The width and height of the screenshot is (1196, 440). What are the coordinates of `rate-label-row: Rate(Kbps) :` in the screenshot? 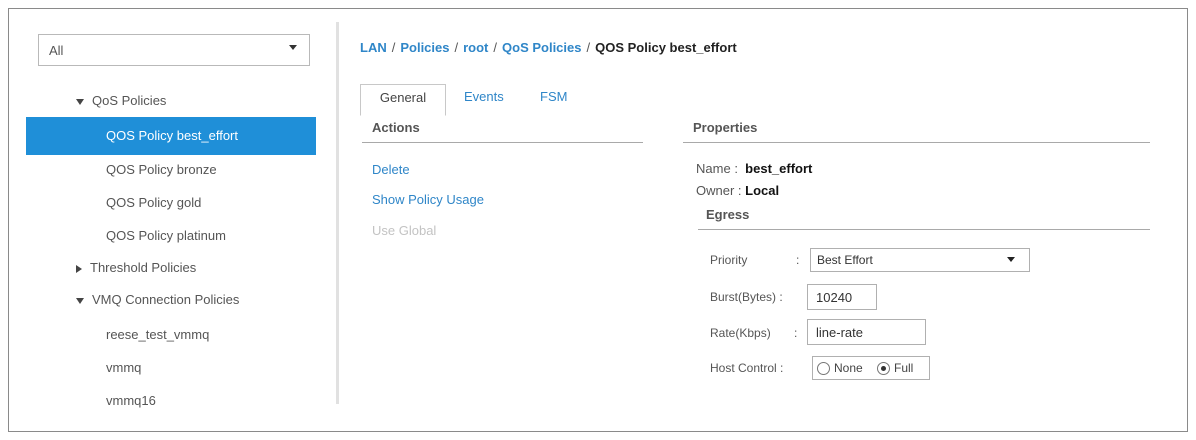 It's located at (753, 333).